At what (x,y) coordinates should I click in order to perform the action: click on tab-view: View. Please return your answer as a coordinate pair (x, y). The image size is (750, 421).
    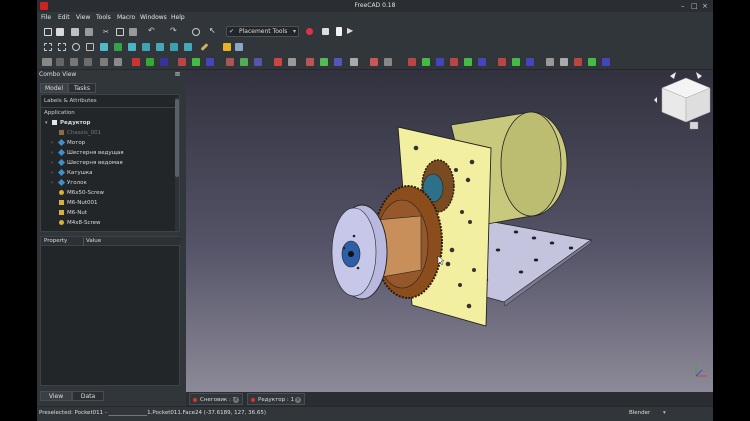
    Looking at the image, I should click on (56, 396).